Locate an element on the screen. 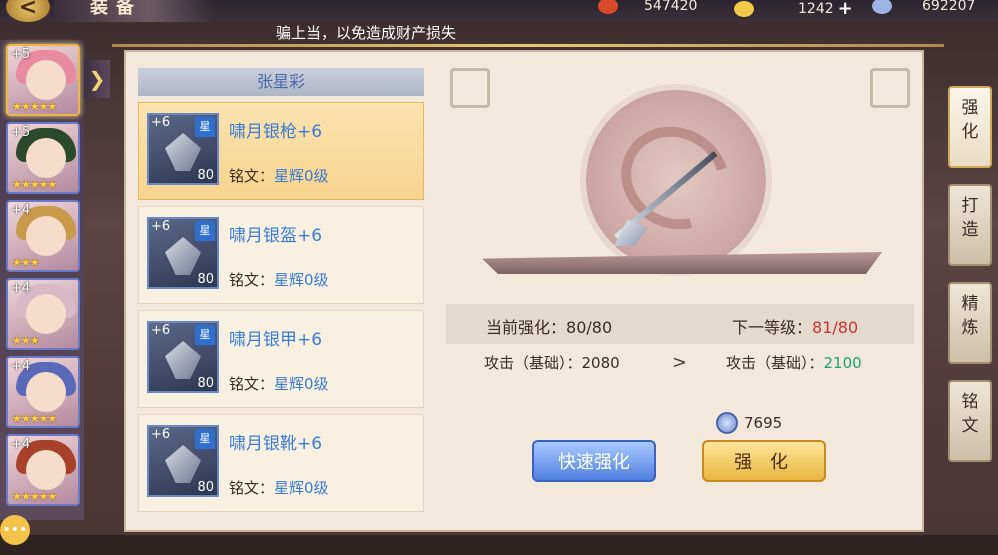 The height and width of the screenshot is (555, 998). helmet-icon is located at coordinates (183, 256).